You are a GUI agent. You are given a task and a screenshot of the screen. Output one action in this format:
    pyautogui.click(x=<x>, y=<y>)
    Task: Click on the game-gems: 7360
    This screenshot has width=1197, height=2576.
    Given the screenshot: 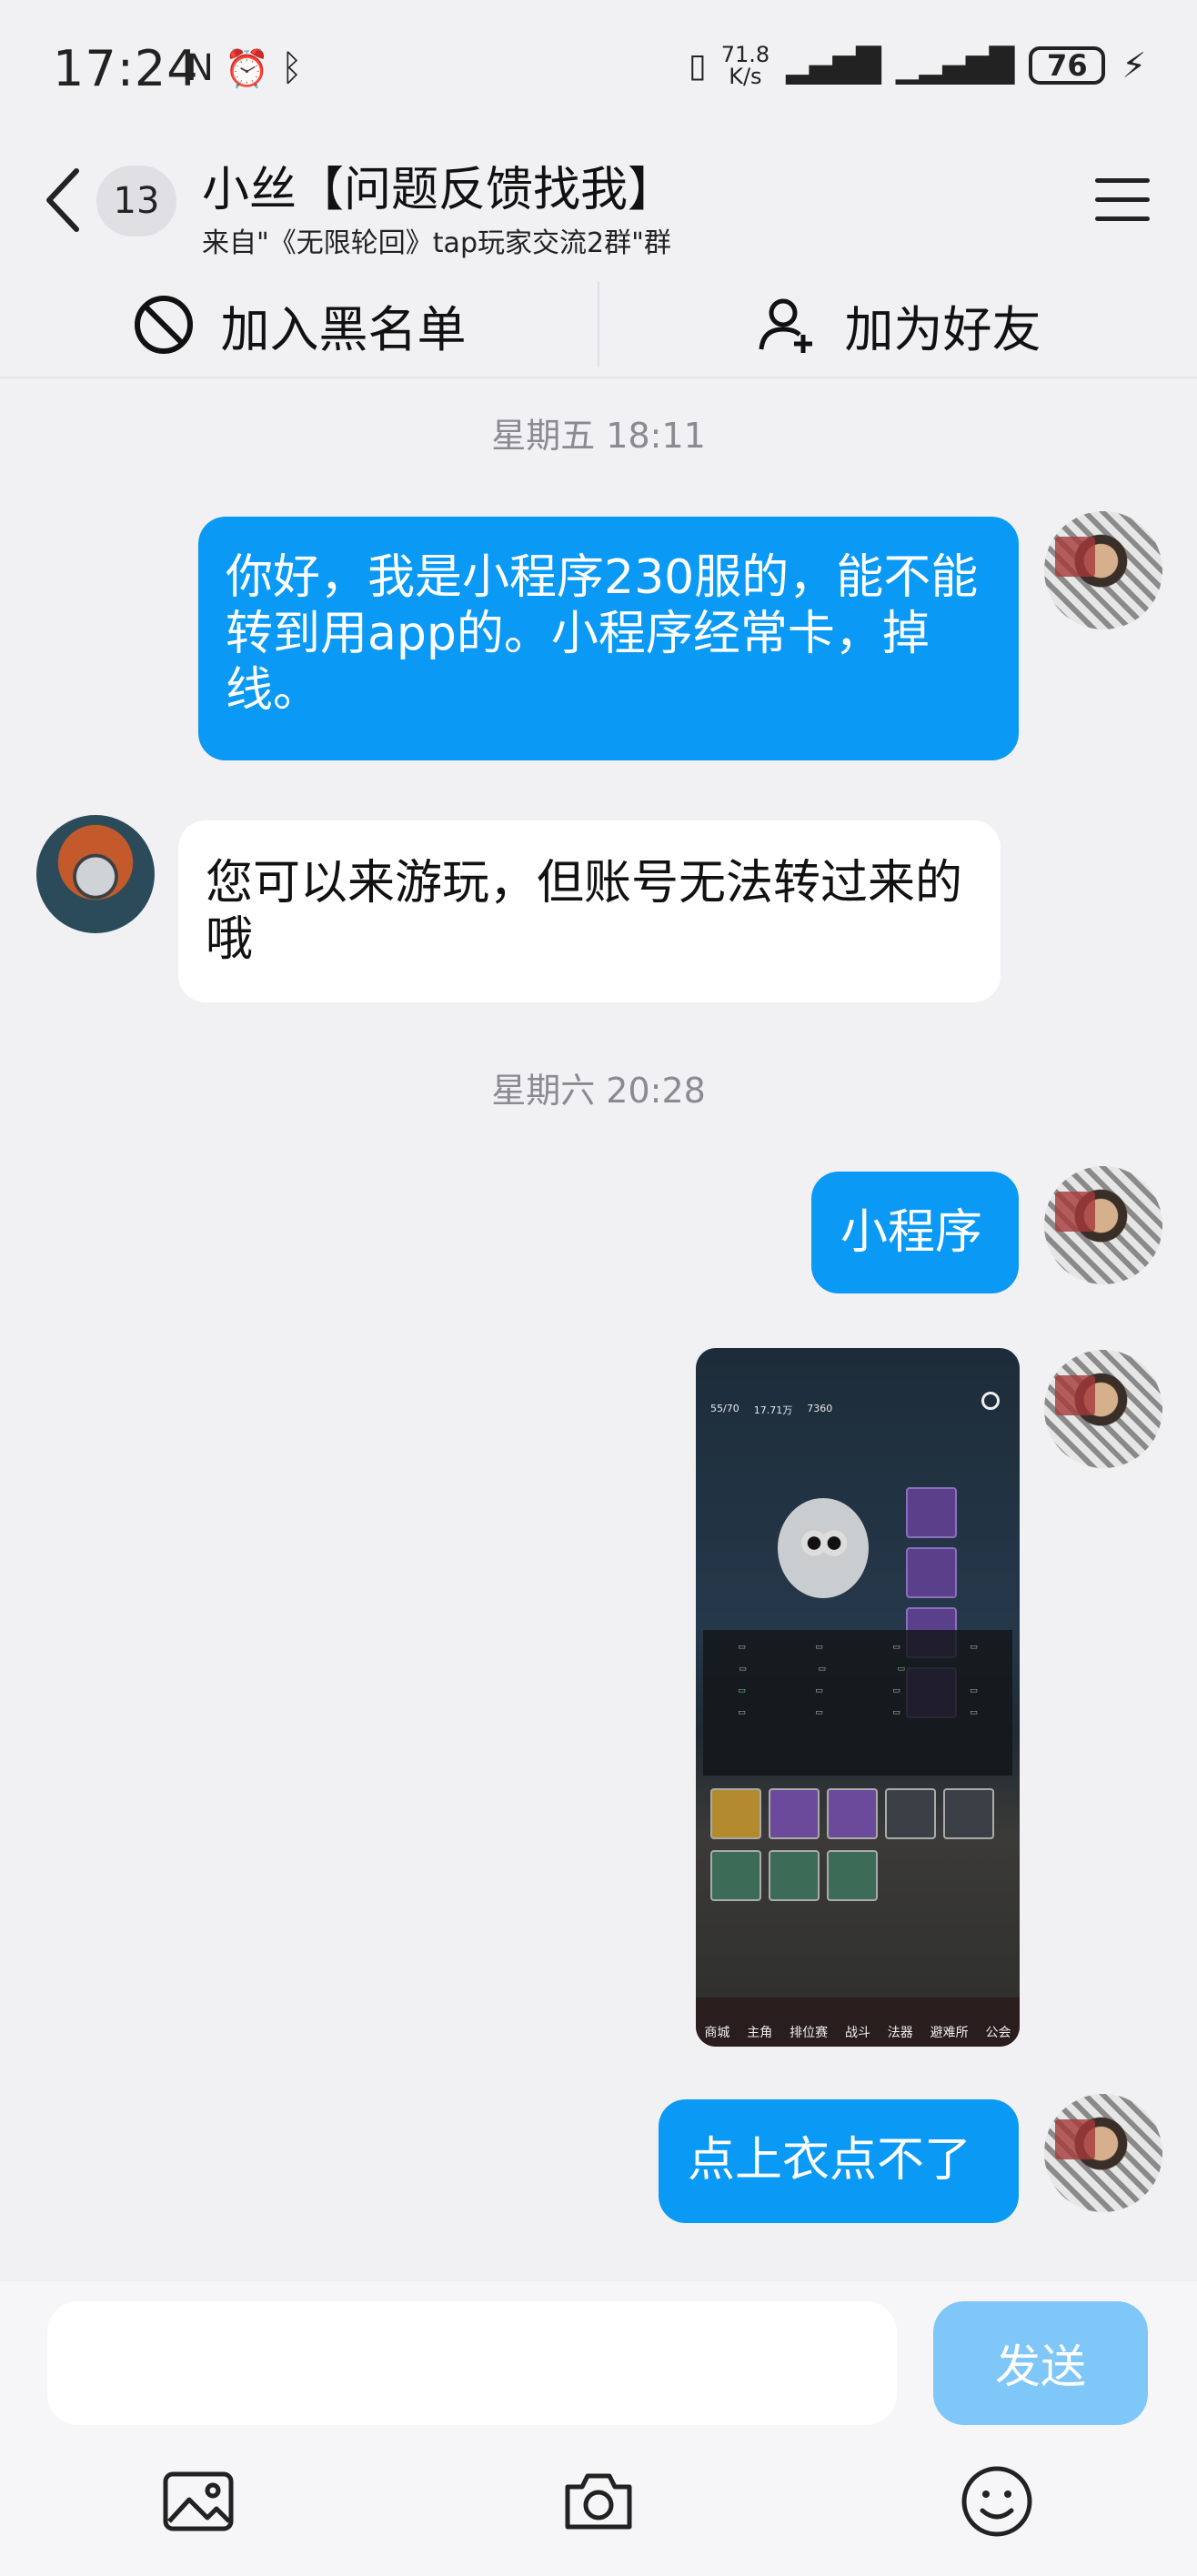 What is the action you would take?
    pyautogui.click(x=820, y=1408)
    